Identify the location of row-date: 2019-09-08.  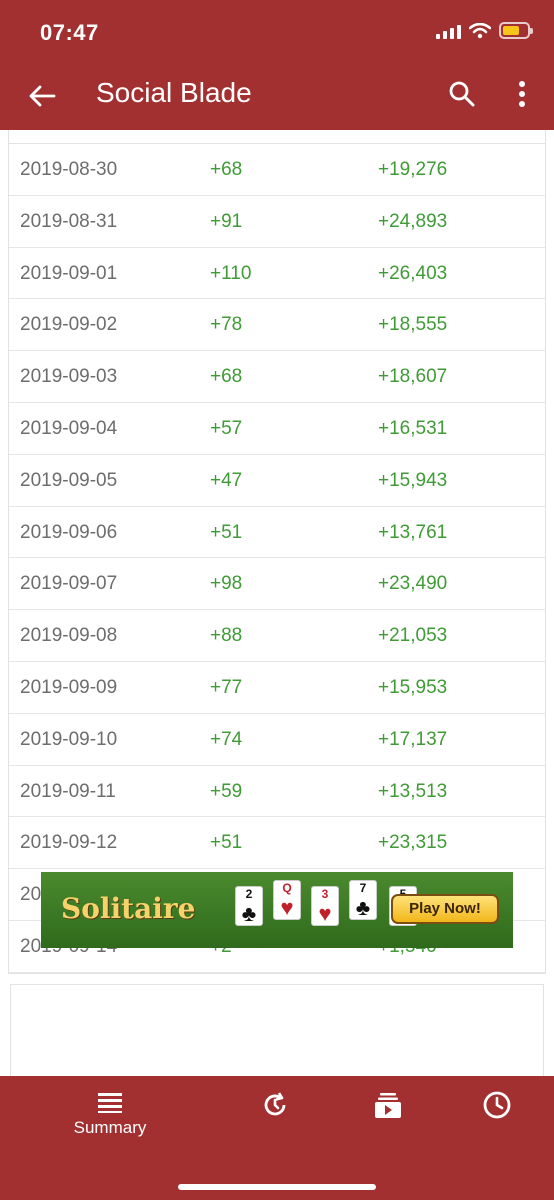
(69, 636).